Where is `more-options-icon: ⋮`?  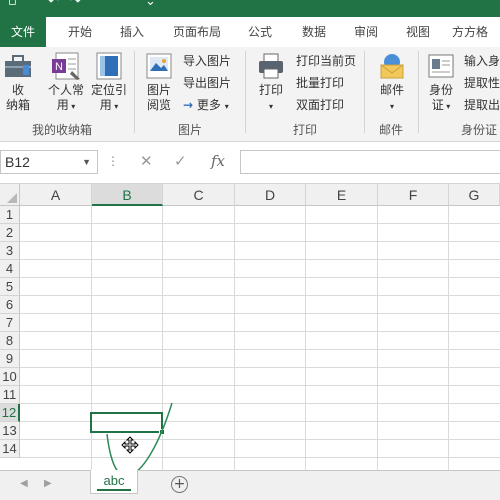 more-options-icon: ⋮ is located at coordinates (113, 161).